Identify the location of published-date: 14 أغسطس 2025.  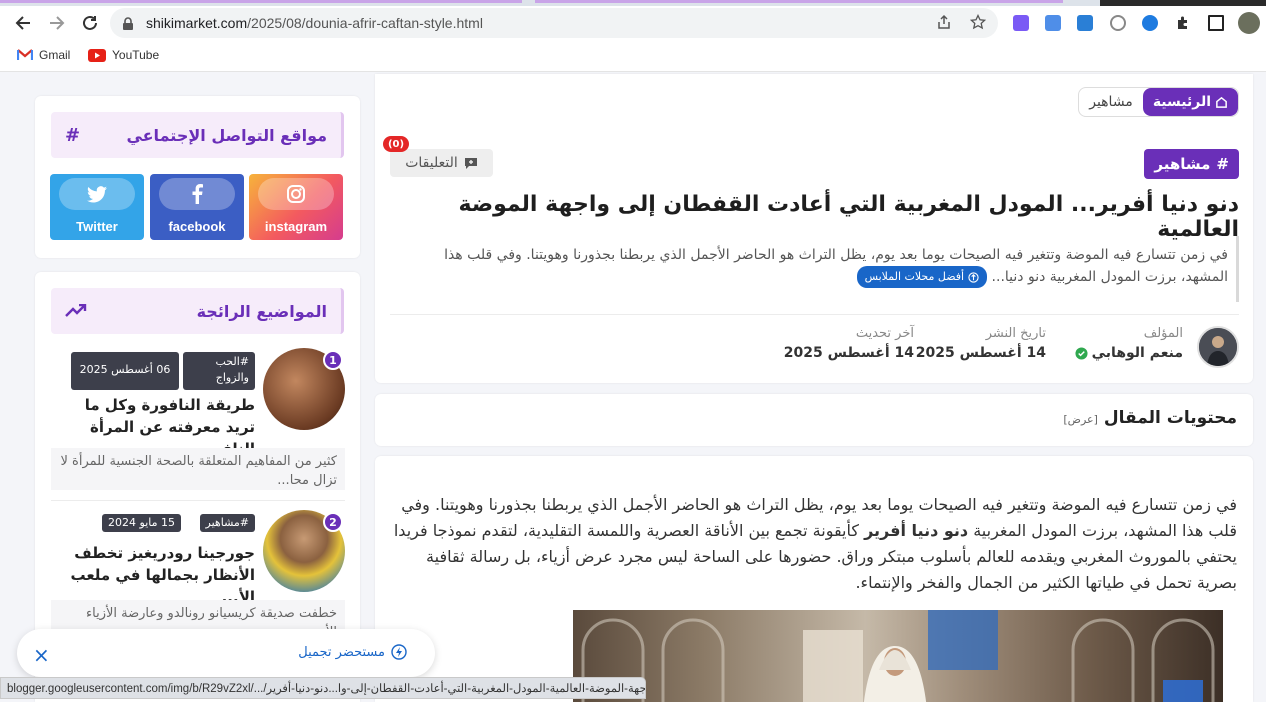
(980, 353).